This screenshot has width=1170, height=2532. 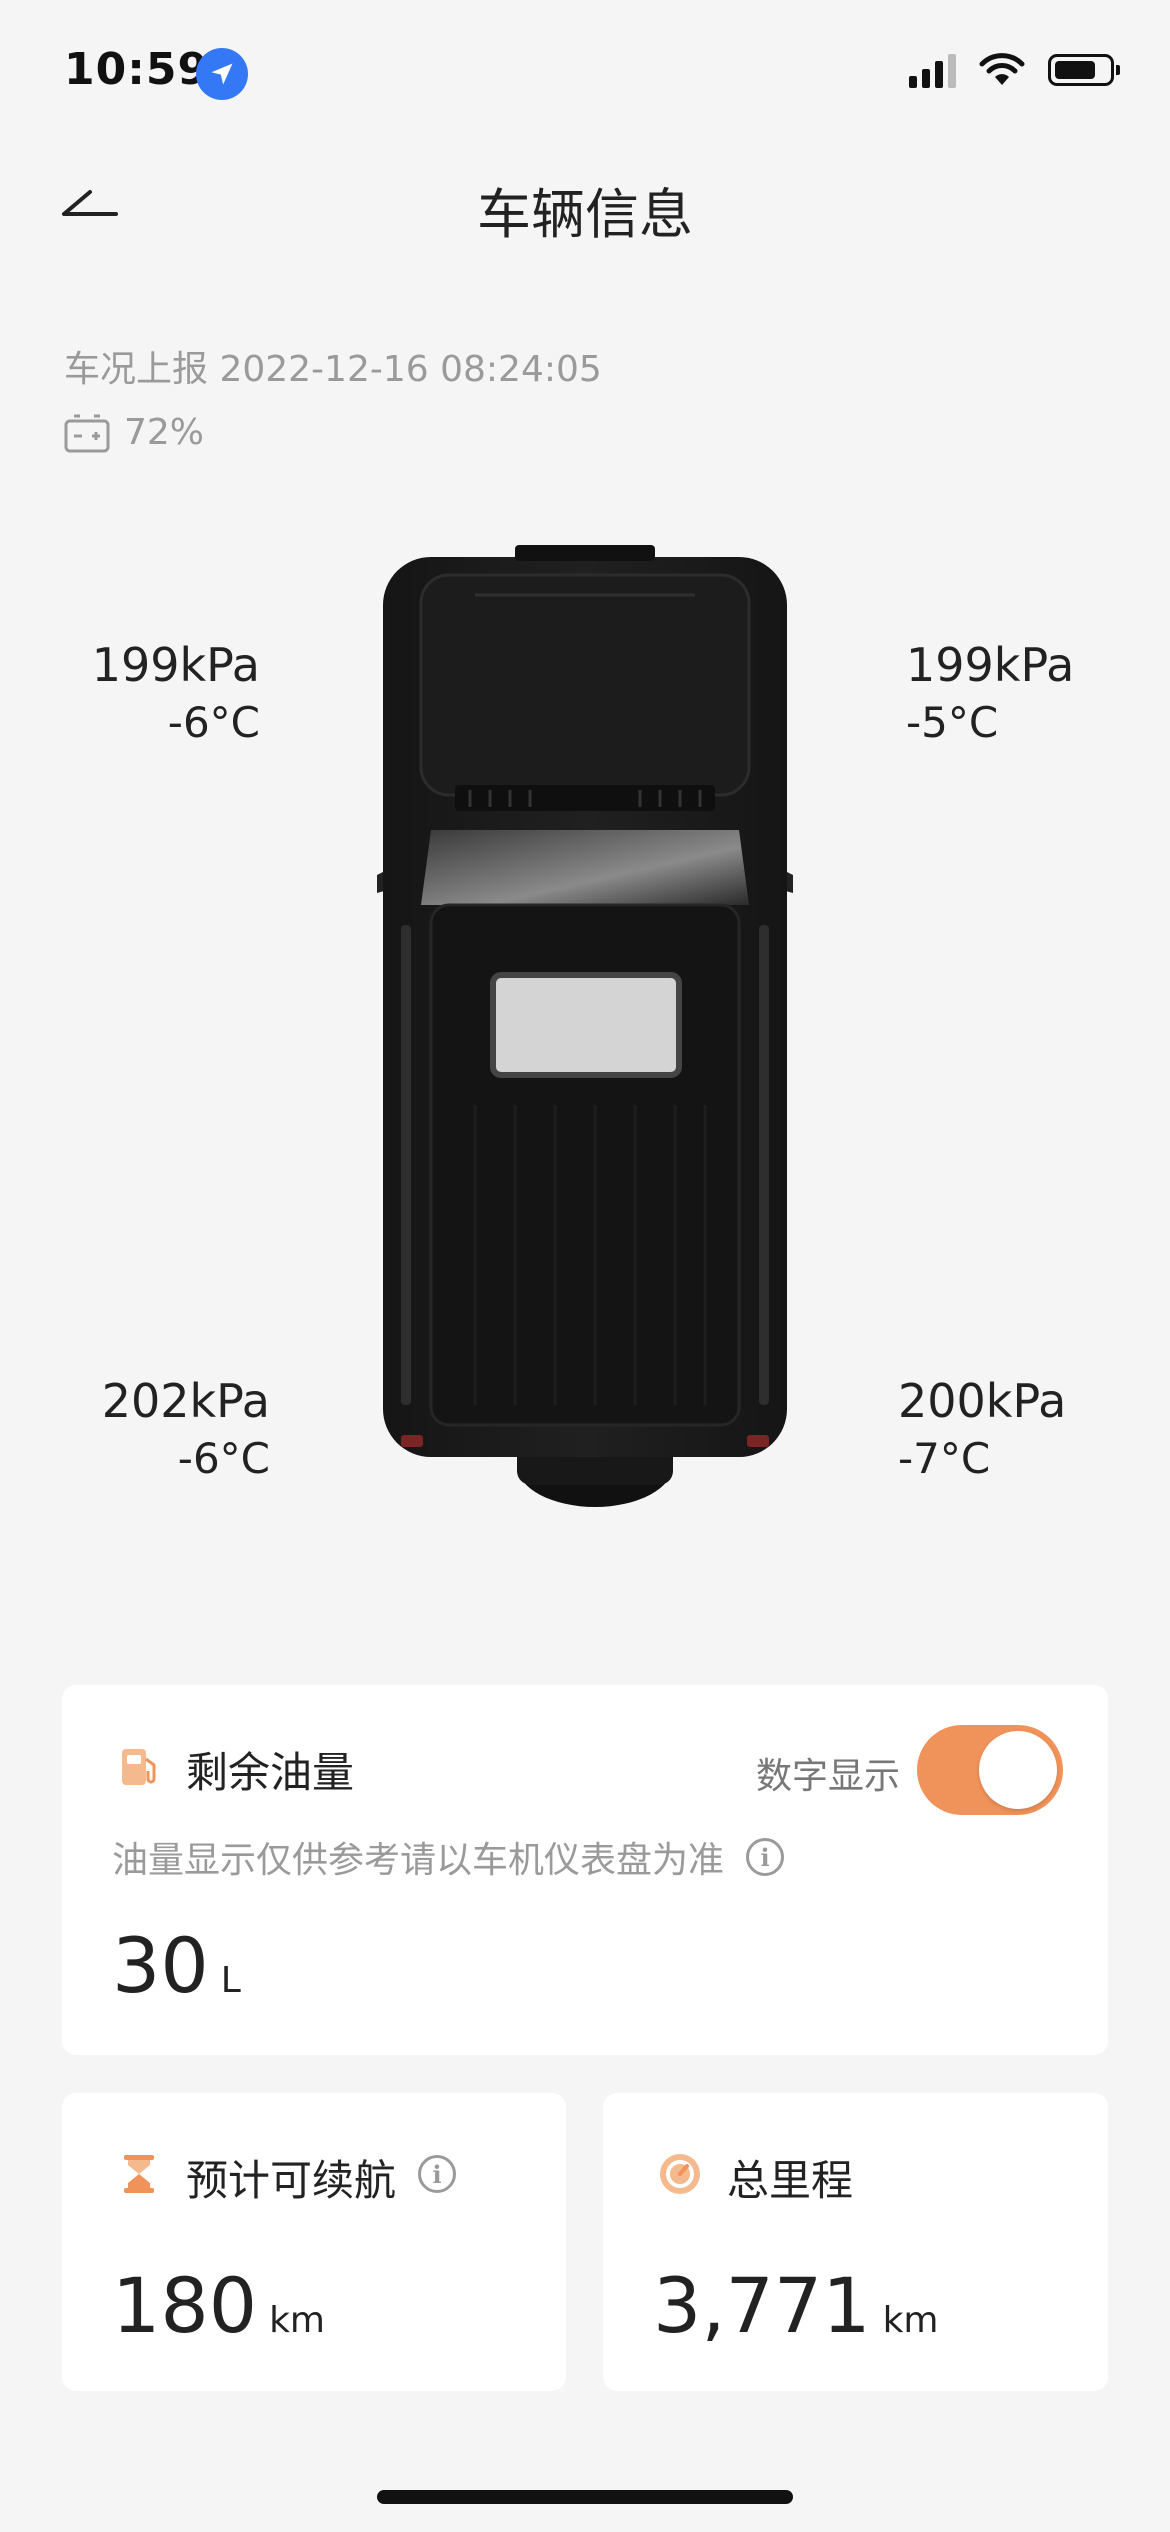 I want to click on fuel-value: 30, so click(x=160, y=1965).